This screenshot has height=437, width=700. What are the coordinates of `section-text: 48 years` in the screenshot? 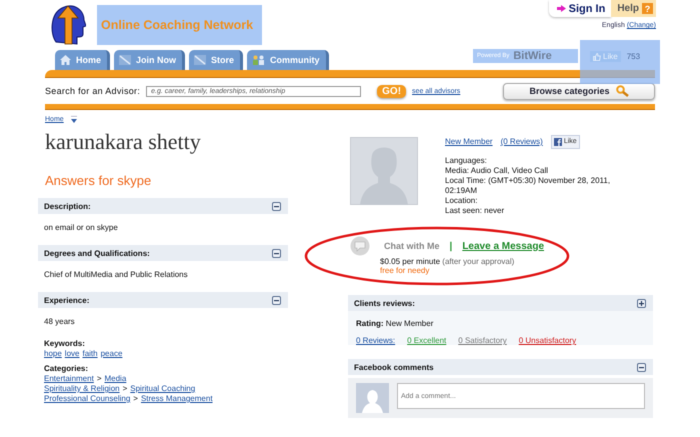 It's located at (60, 321).